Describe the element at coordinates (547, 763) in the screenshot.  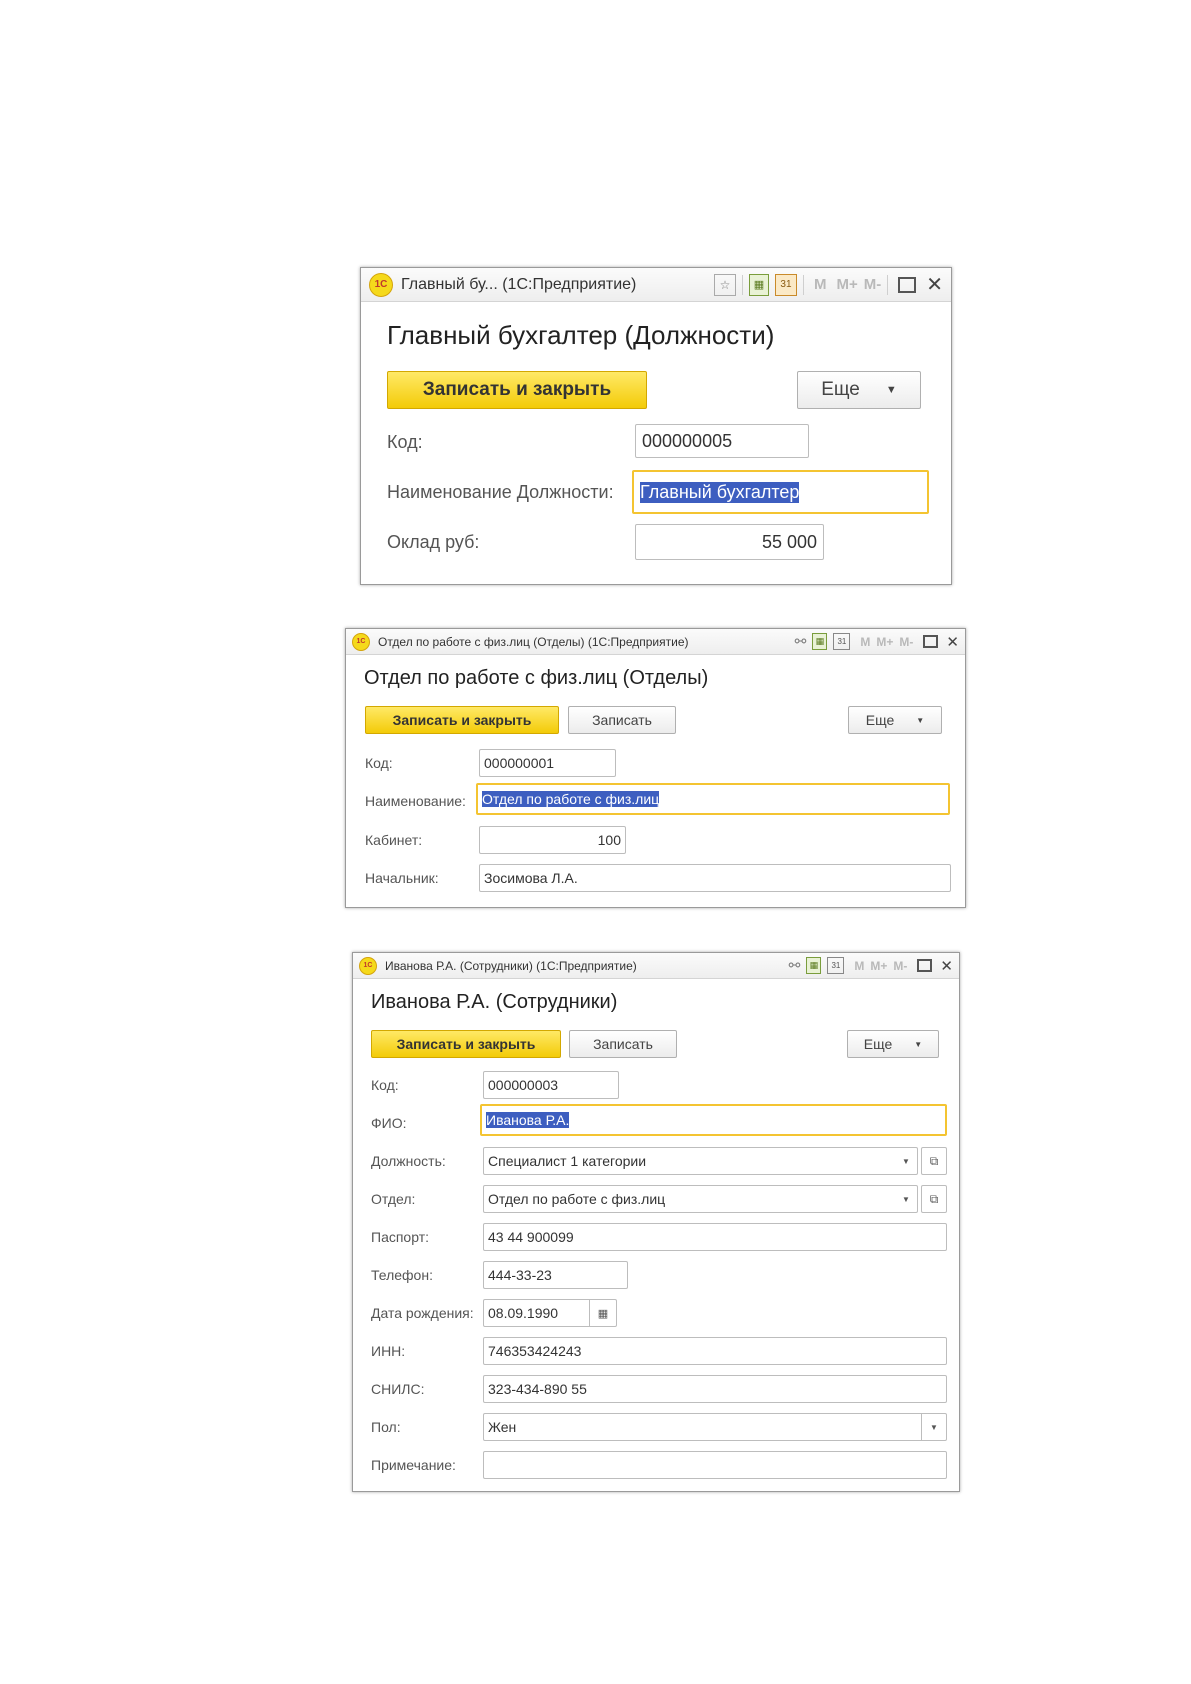
I see `code-field: 000000001` at that location.